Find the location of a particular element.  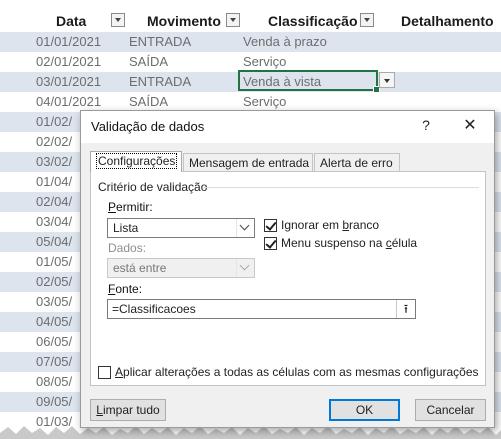

cell-date: 01/02/ is located at coordinates (54, 122).